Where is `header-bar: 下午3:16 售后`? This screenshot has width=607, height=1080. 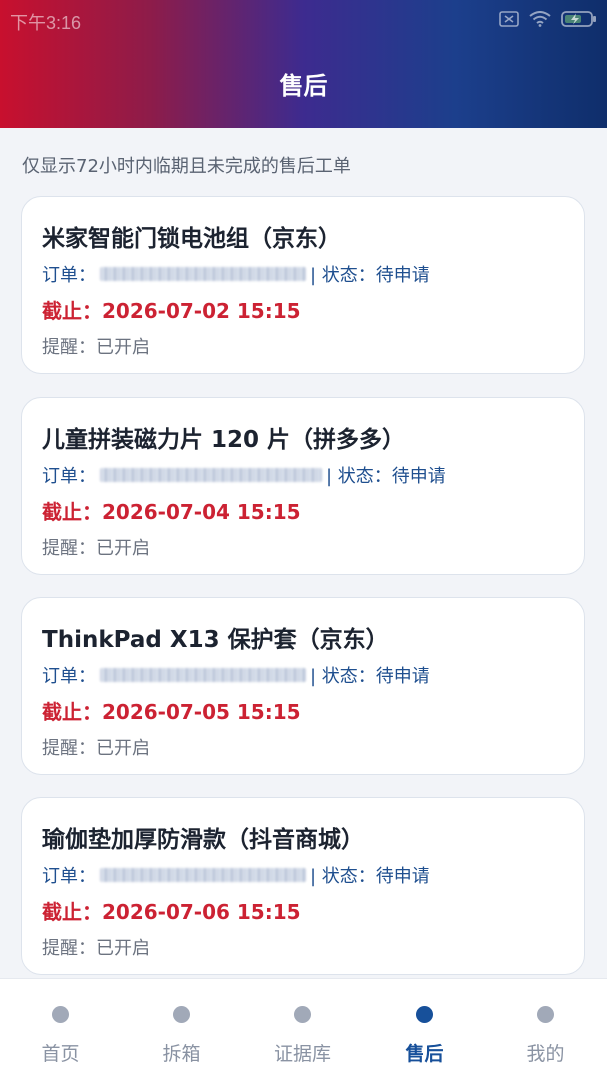
header-bar: 下午3:16 售后 is located at coordinates (303, 64).